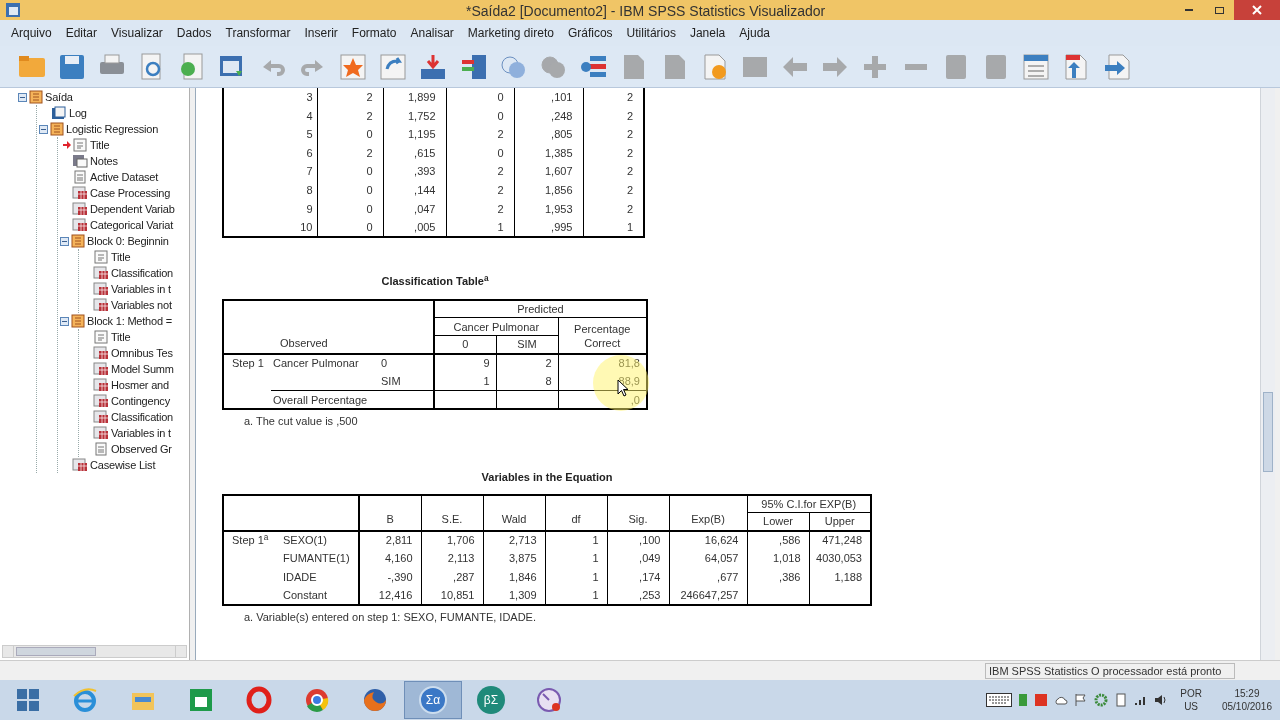 The image size is (1280, 720). Describe the element at coordinates (131, 225) in the screenshot. I see `tree-item: Categorical Variat` at that location.